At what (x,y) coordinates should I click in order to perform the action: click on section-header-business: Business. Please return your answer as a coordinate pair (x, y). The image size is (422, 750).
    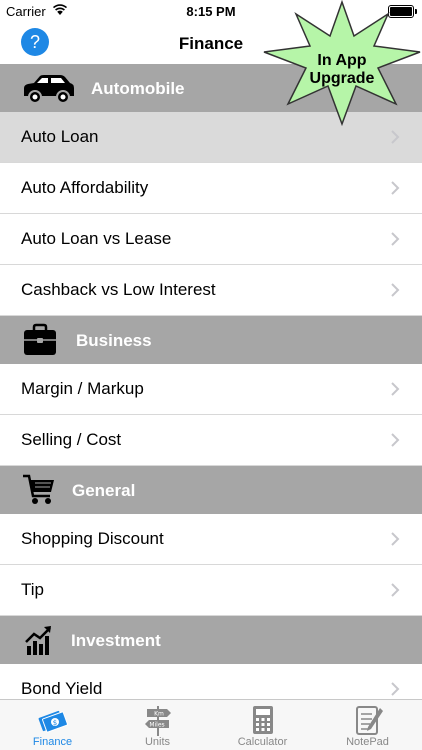
    Looking at the image, I should click on (211, 340).